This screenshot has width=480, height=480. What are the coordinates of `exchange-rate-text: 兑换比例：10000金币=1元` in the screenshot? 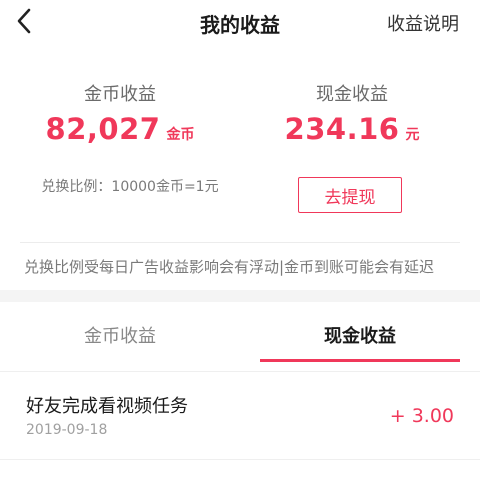 It's located at (130, 187).